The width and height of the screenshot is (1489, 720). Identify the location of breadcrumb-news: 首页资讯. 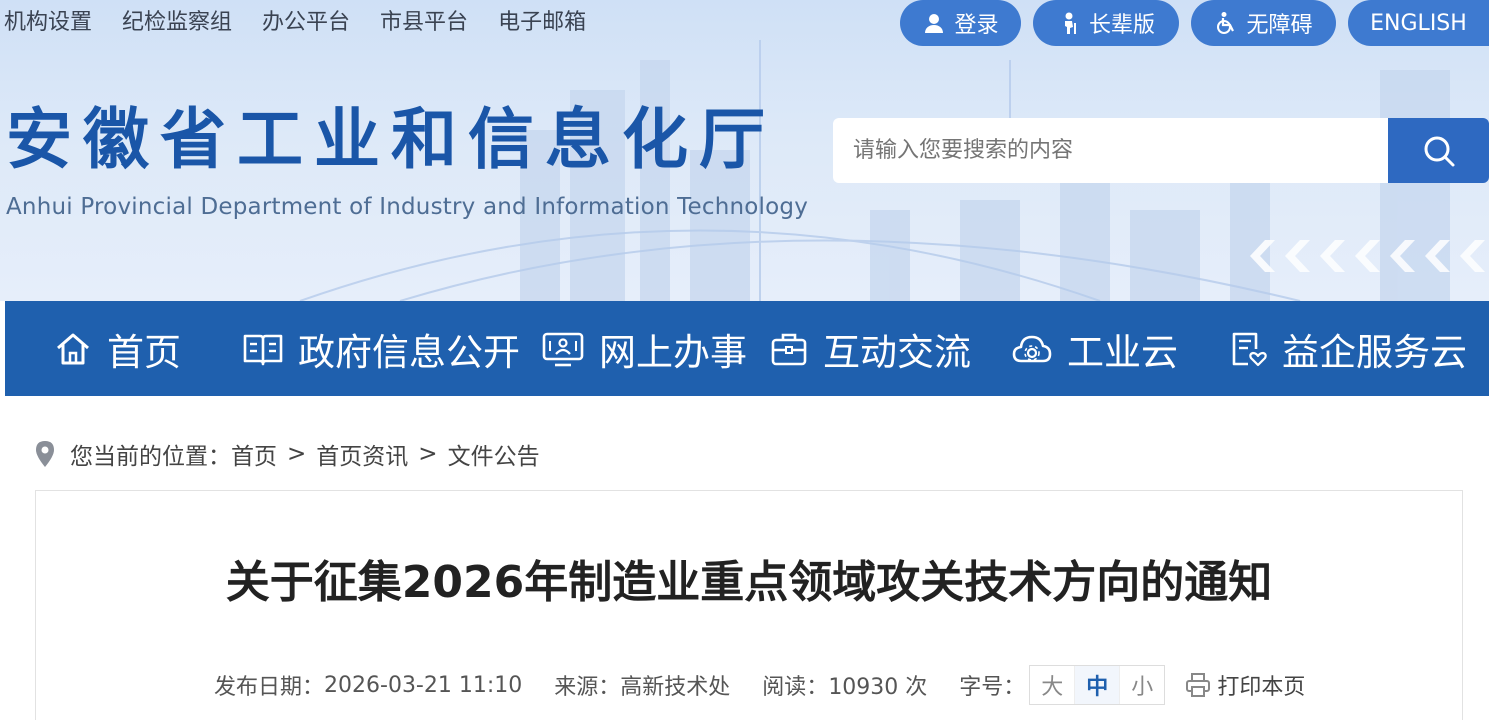
(362, 454).